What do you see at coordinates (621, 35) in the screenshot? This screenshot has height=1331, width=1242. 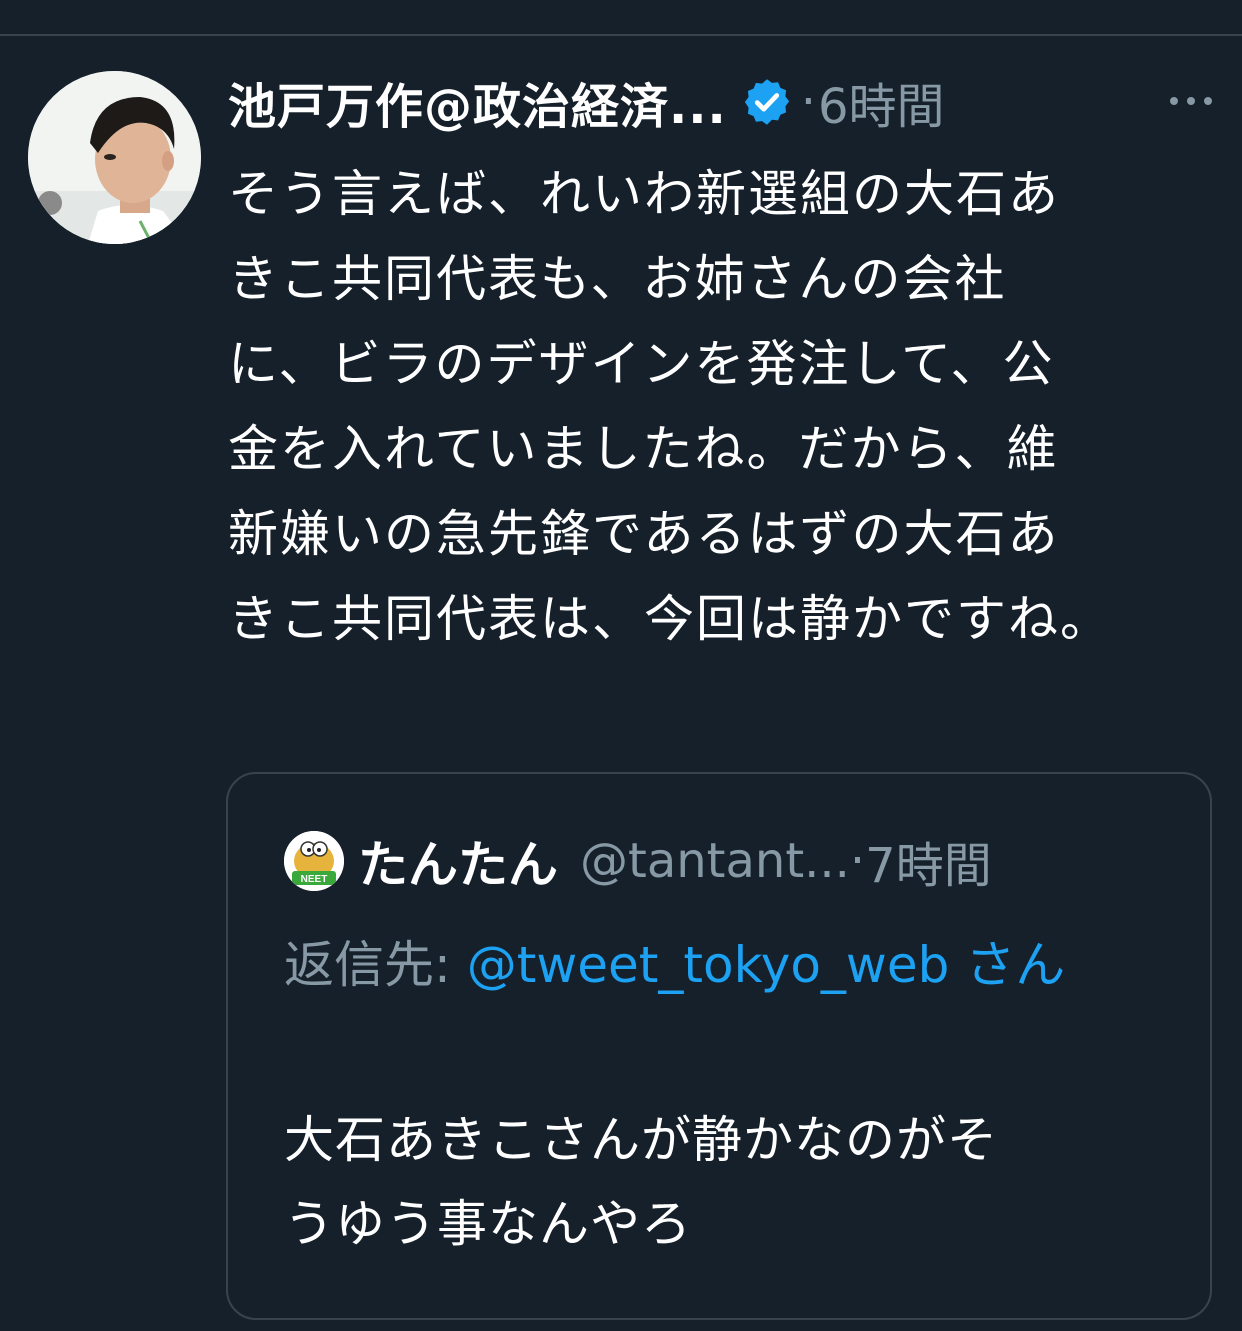 I see `top-divider` at bounding box center [621, 35].